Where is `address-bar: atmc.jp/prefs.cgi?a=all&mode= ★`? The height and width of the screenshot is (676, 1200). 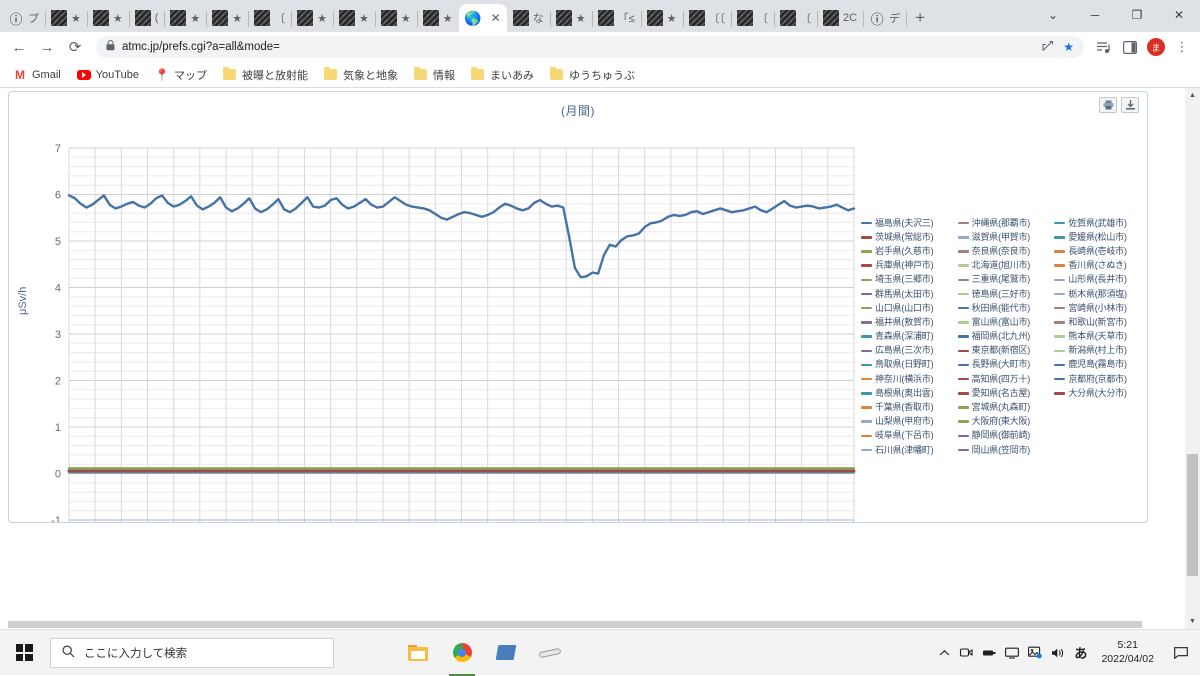 address-bar: atmc.jp/prefs.cgi?a=all&mode= ★ is located at coordinates (590, 47).